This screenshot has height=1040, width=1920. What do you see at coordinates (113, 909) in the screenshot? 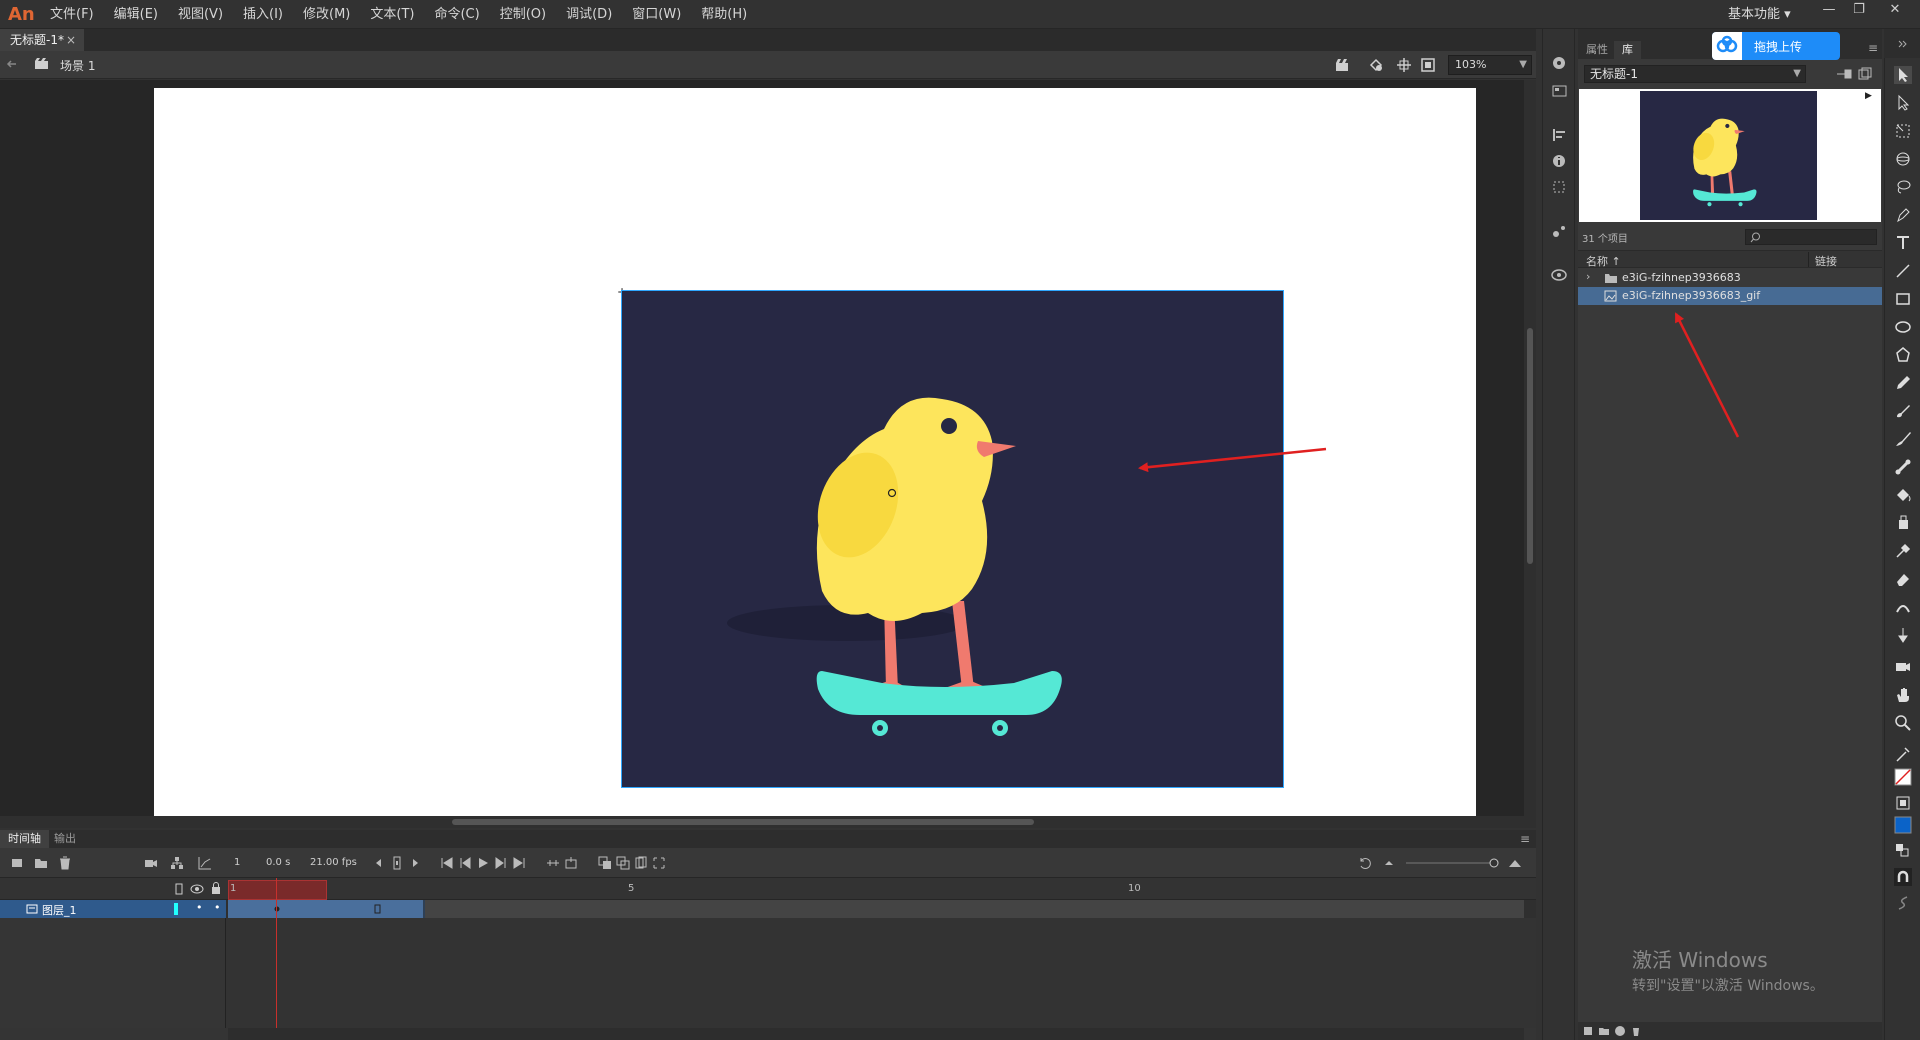
I see `layer-cell: 图层_1 • •` at bounding box center [113, 909].